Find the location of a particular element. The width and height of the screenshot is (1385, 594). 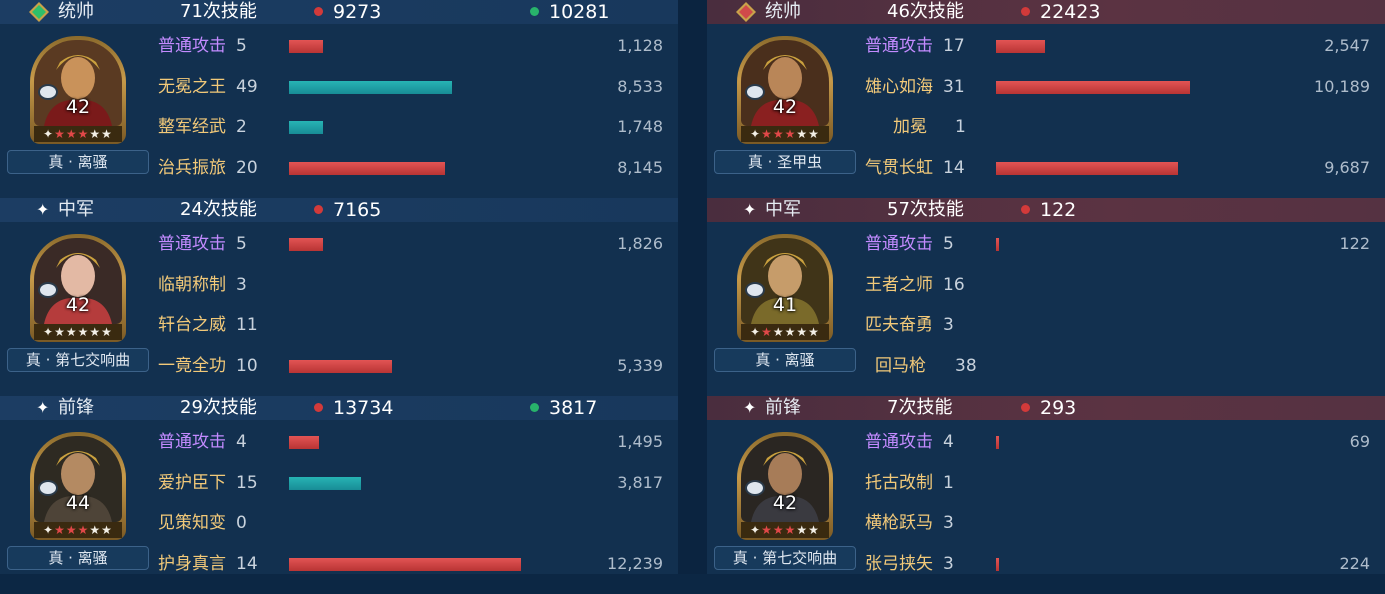

skill-name: 回马枪 is located at coordinates (900, 366).